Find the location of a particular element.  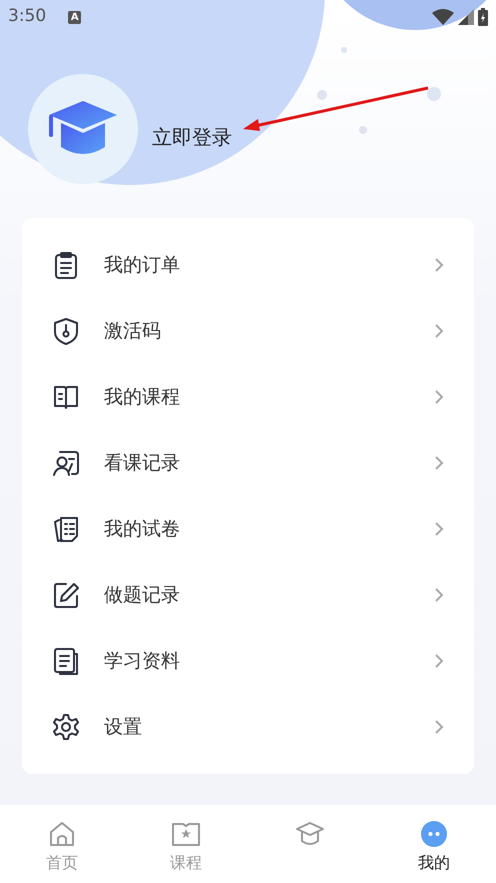

signal-icon is located at coordinates (466, 17).